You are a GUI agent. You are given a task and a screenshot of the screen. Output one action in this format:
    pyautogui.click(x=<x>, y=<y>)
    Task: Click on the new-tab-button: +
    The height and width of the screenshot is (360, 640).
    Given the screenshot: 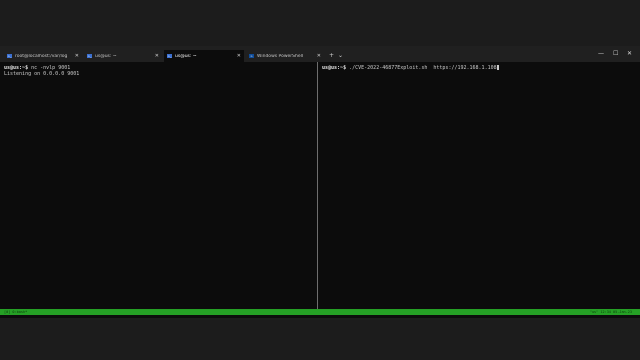 What is the action you would take?
    pyautogui.click(x=331, y=56)
    